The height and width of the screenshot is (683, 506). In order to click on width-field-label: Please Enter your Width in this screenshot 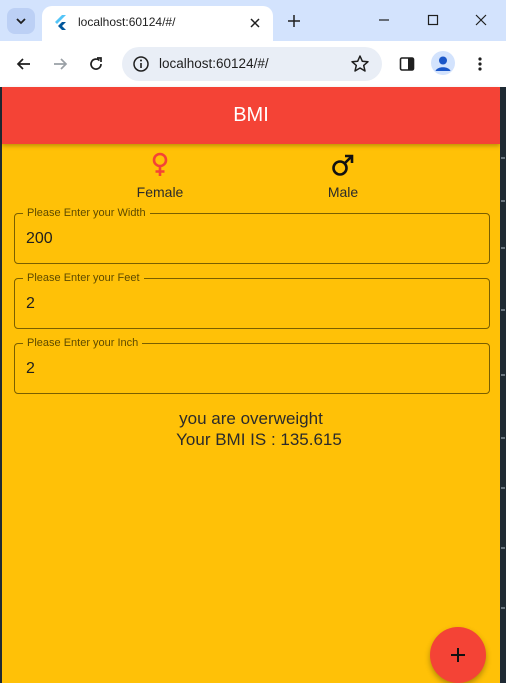, I will do `click(86, 213)`.